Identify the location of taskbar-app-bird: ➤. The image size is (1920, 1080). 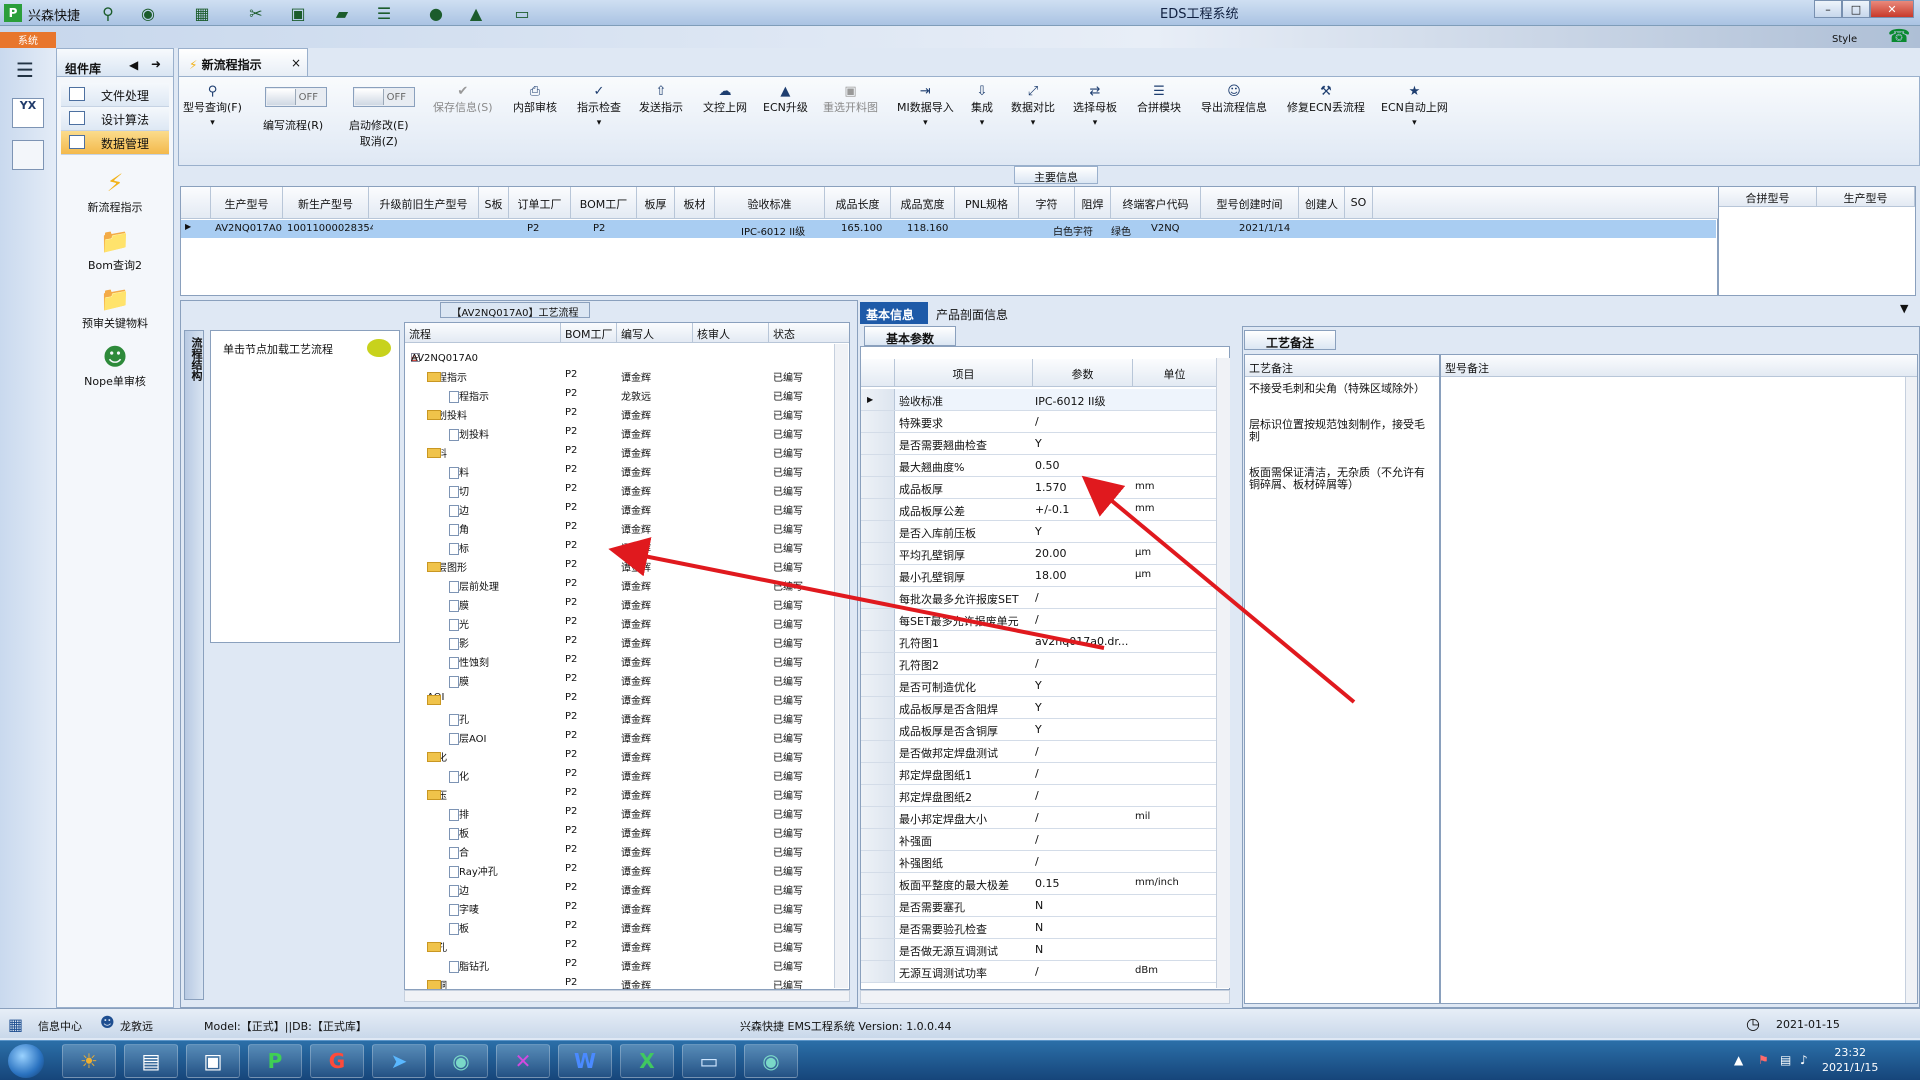
(399, 1061).